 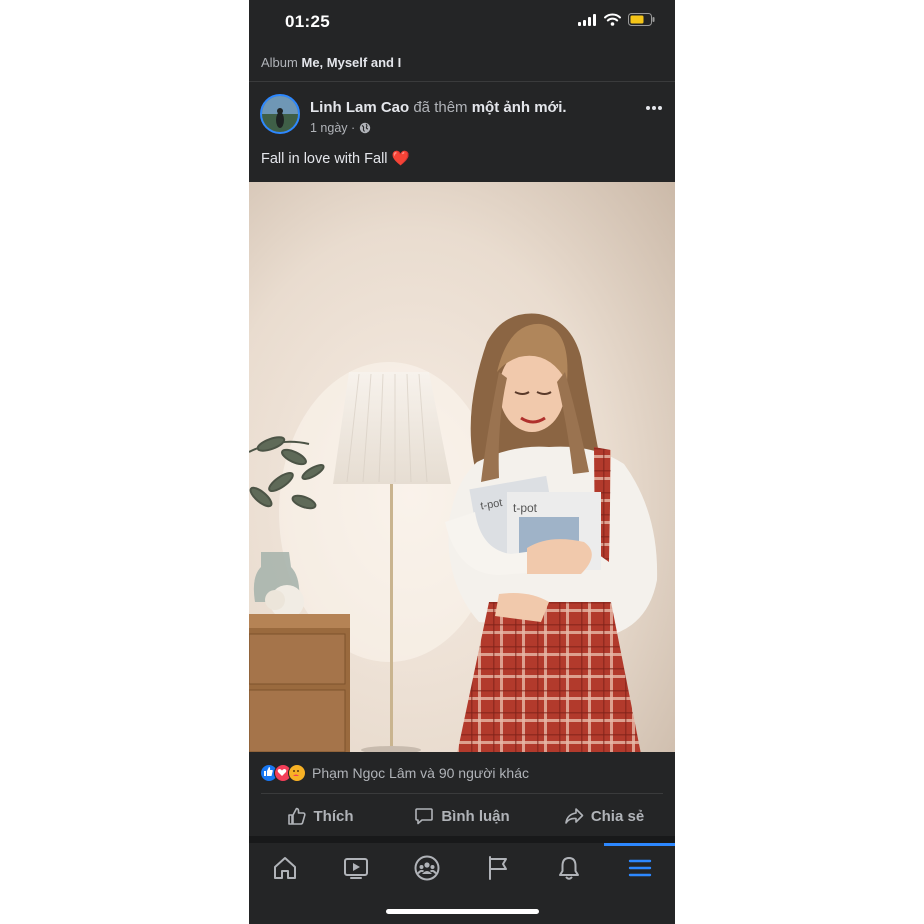 I want to click on post-actions: Thích Bình luận Chia sẻ, so click(x=462, y=816).